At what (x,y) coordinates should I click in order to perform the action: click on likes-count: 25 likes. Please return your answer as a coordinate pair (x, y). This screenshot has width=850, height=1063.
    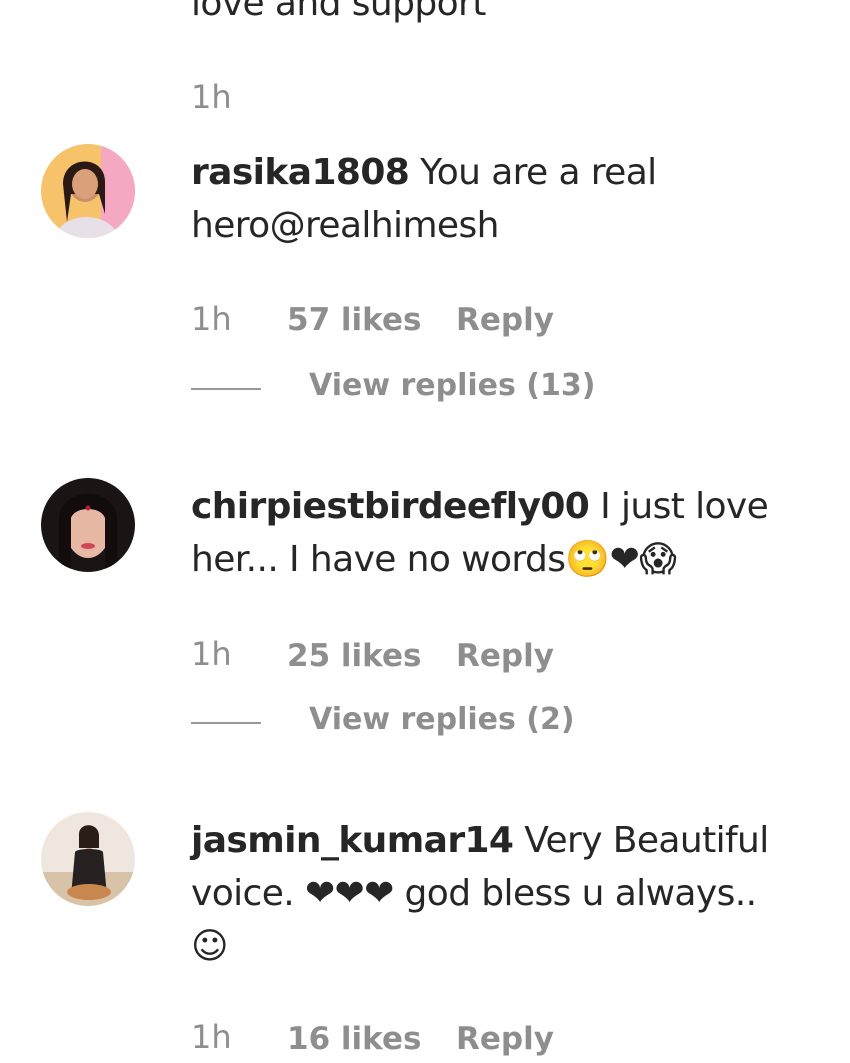
    Looking at the image, I should click on (354, 656).